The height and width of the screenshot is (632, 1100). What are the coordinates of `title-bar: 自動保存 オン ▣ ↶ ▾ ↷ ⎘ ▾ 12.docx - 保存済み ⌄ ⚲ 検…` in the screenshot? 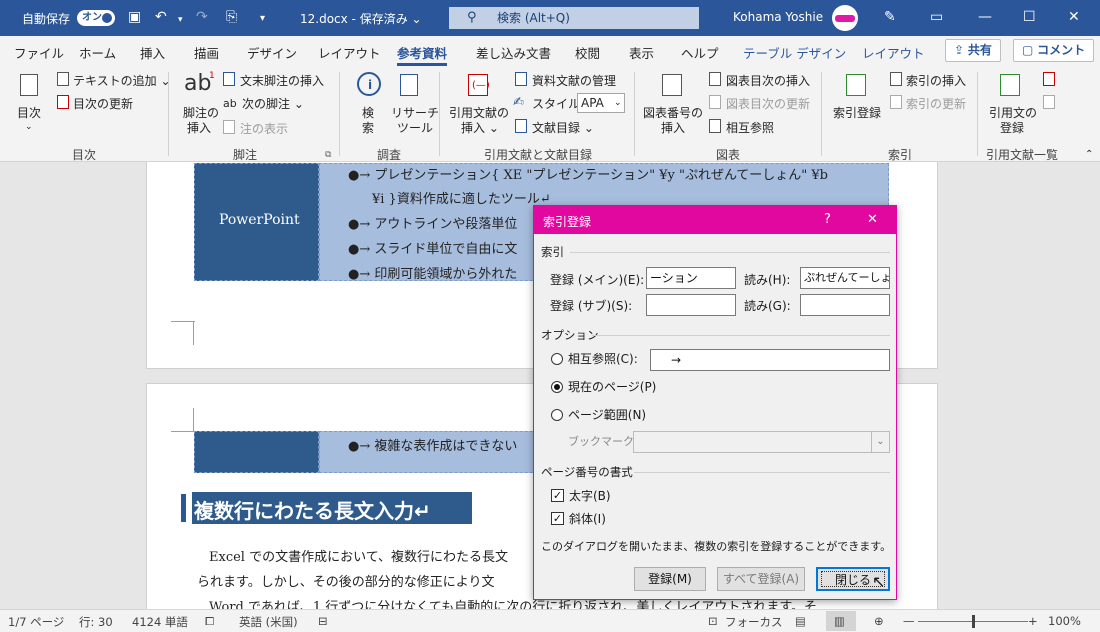 It's located at (550, 18).